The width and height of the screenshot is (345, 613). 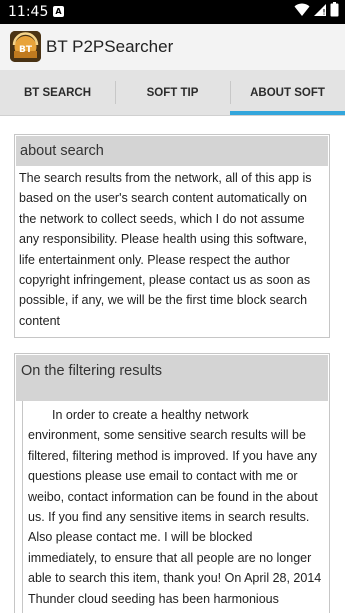 I want to click on battery-icon, so click(x=334, y=12).